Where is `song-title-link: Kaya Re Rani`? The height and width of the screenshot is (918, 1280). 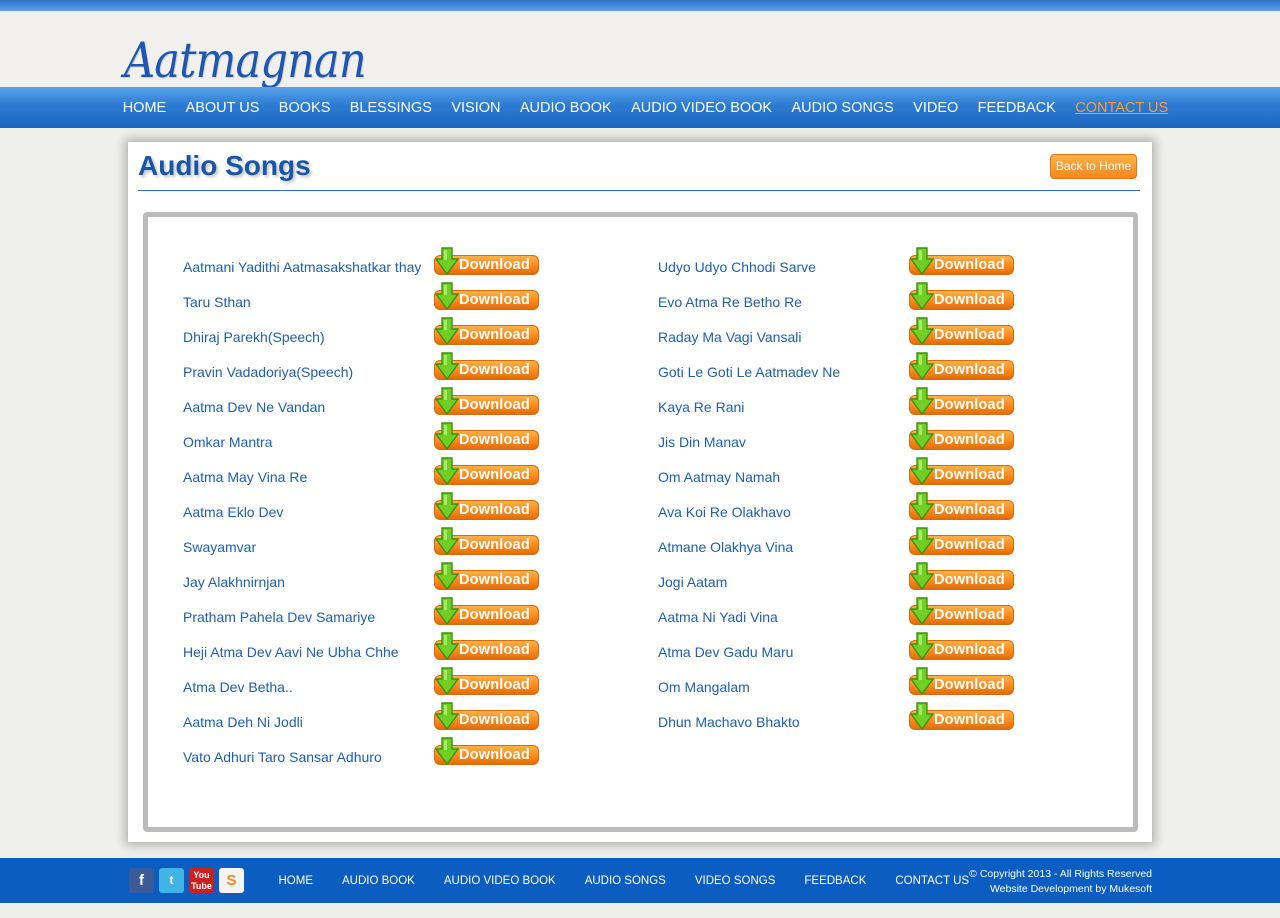 song-title-link: Kaya Re Rani is located at coordinates (701, 407).